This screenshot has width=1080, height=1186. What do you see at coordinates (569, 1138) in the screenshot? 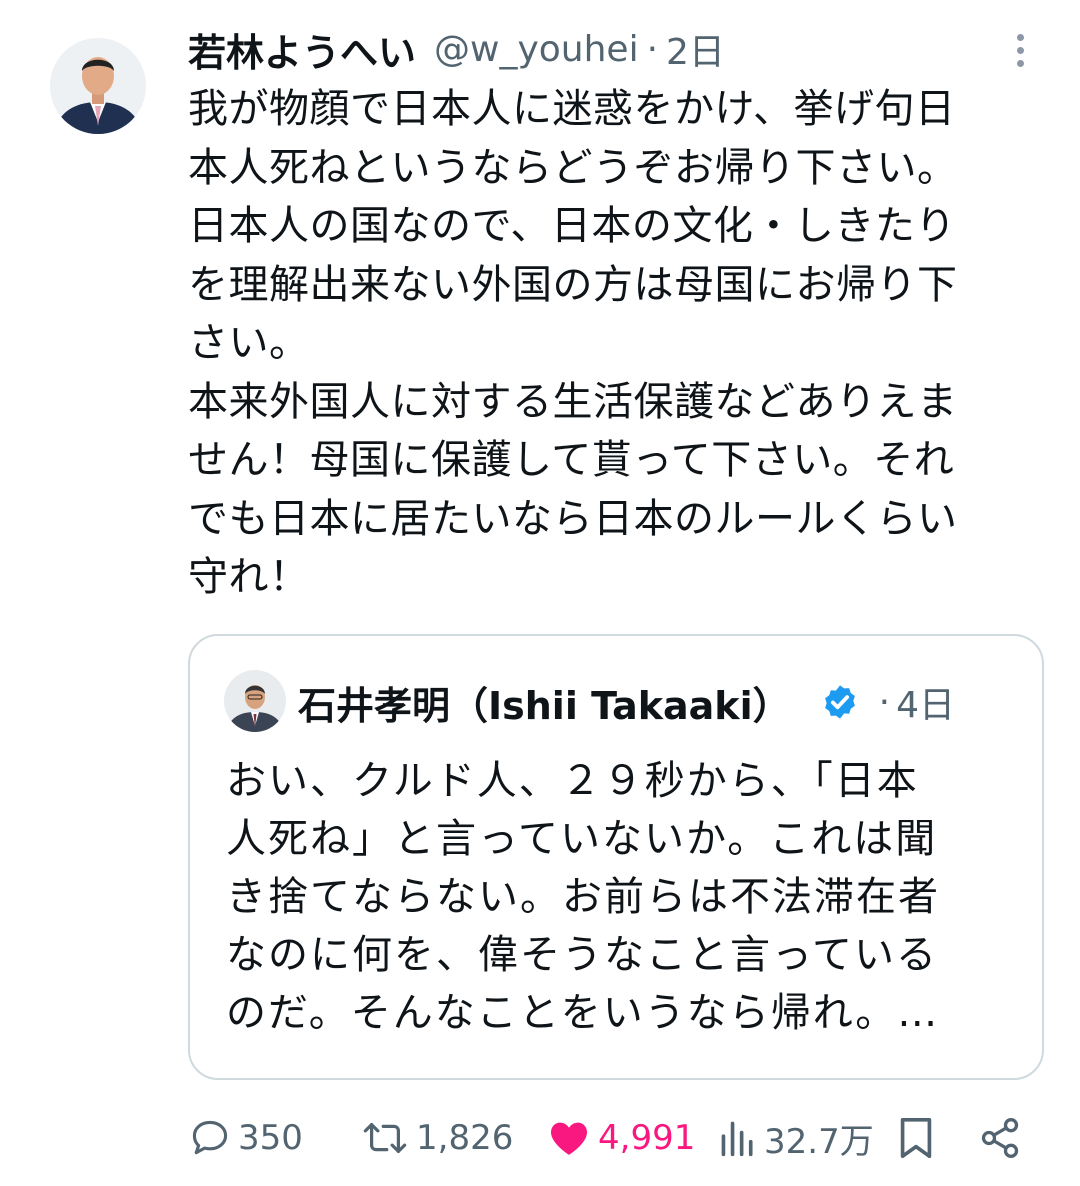
I see `heart-filled-icon` at bounding box center [569, 1138].